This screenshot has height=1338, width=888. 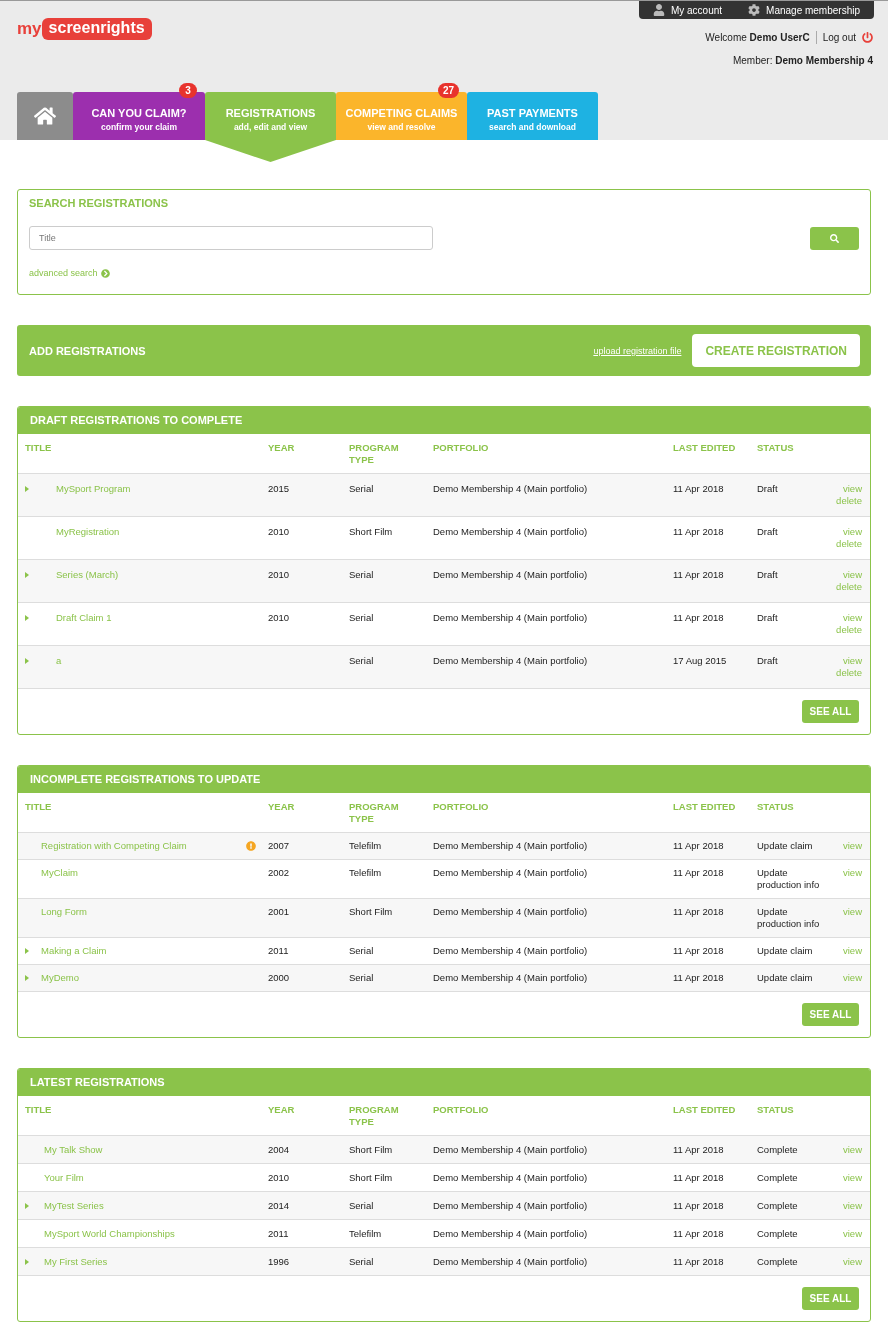 I want to click on table-cell: Draft, so click(x=767, y=618).